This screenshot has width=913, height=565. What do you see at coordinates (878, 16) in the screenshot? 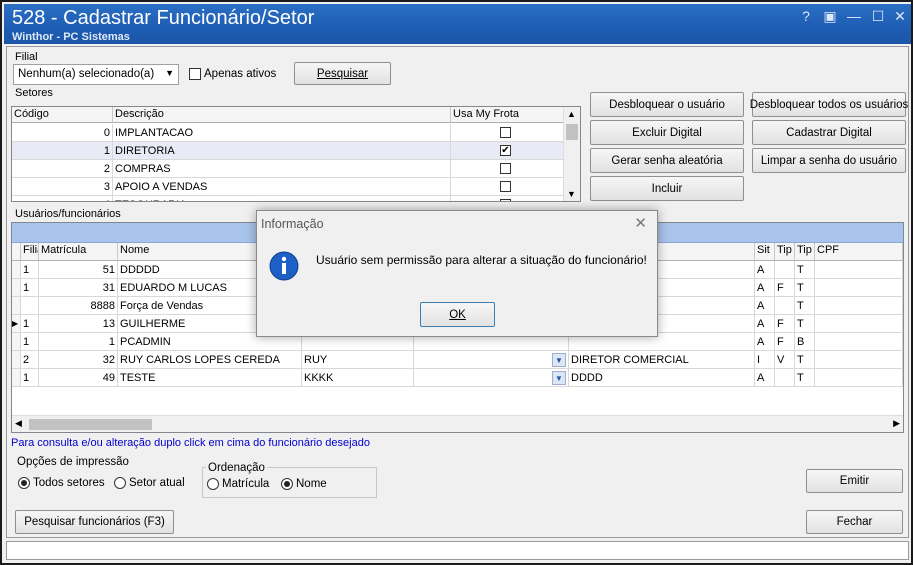
I see `maximize-icon: ☐` at bounding box center [878, 16].